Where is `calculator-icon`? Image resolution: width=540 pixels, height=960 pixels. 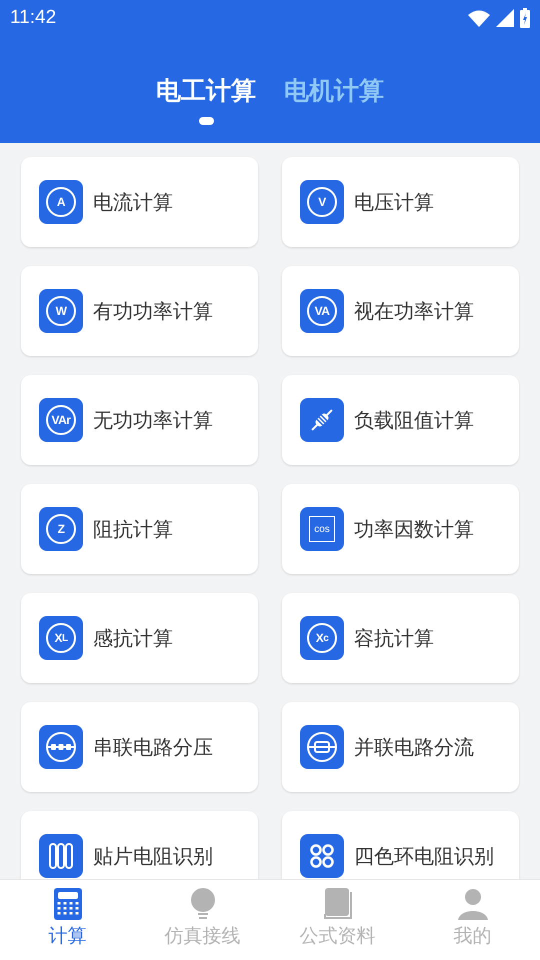
calculator-icon is located at coordinates (68, 904).